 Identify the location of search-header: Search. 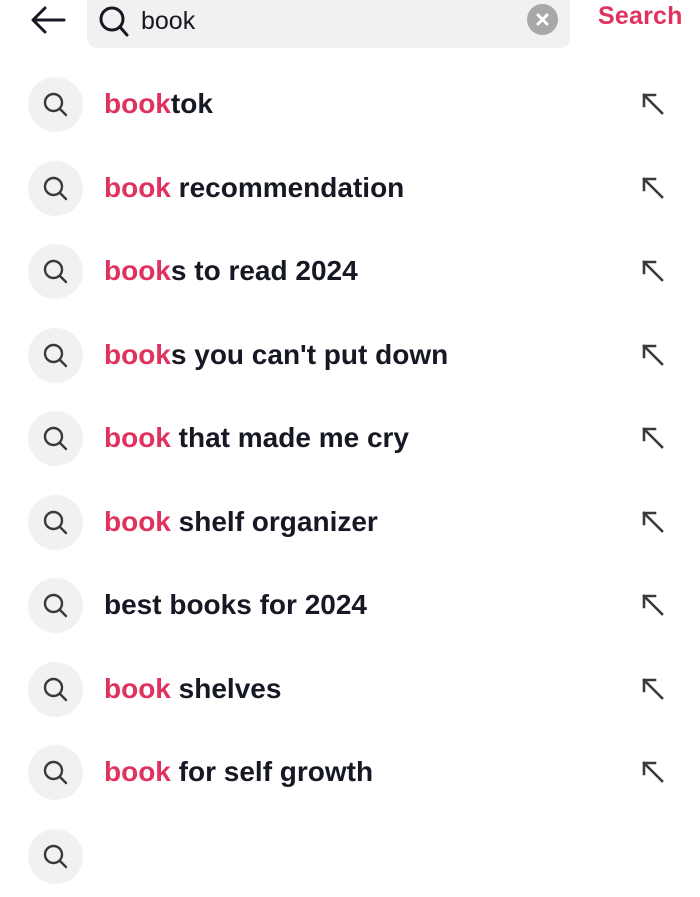
(350, 25).